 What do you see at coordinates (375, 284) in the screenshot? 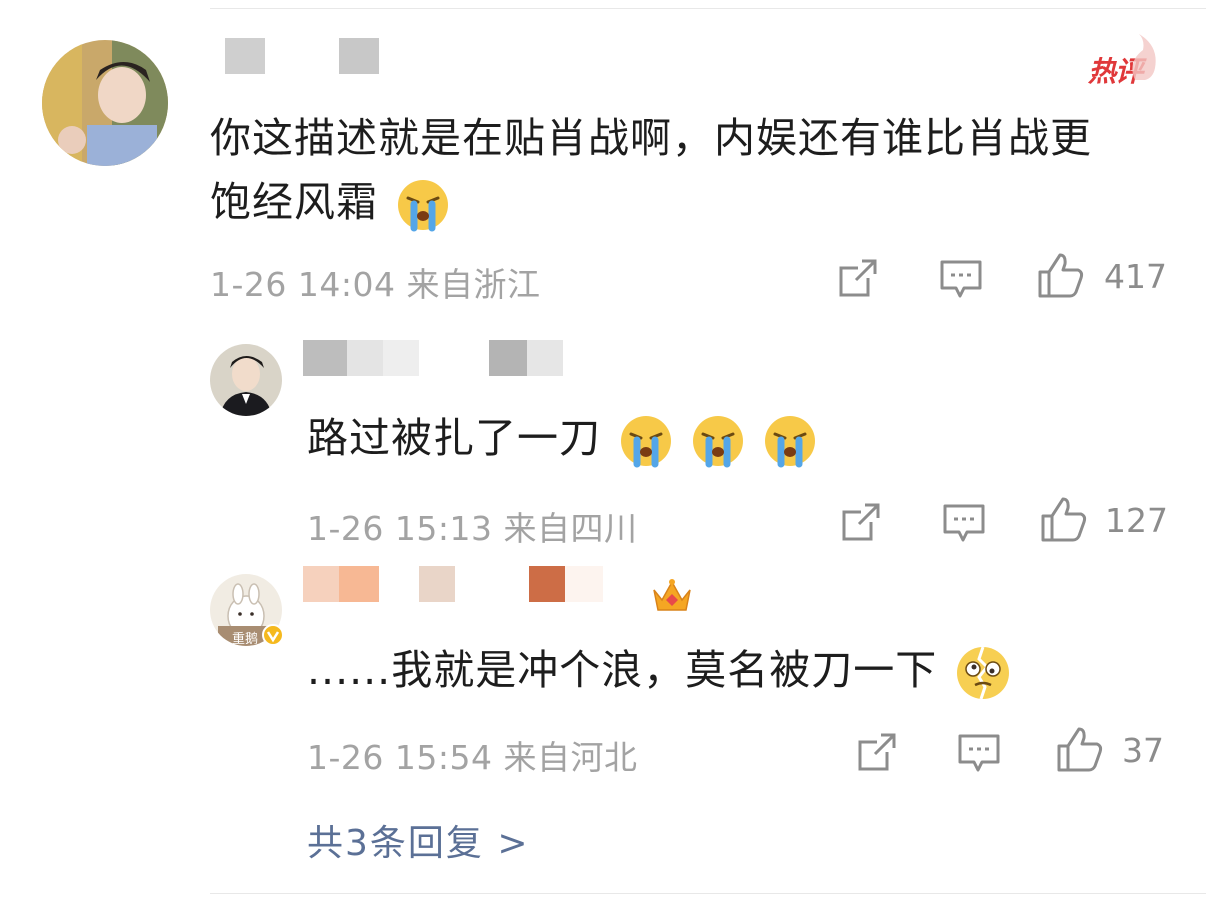
I see `comment-timestamp-location: 1-26 14:04 来自浙江` at bounding box center [375, 284].